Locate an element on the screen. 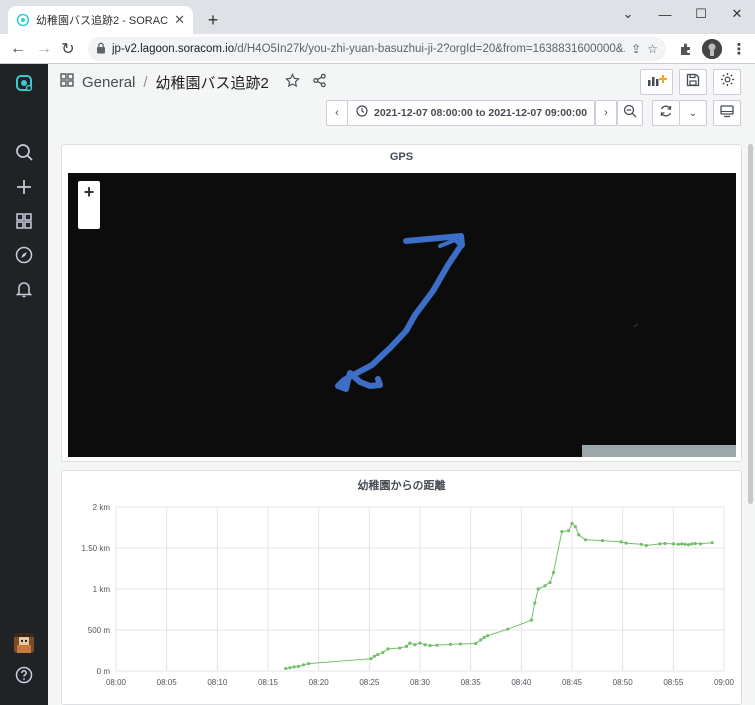 This screenshot has height=705, width=755. chevron-left-icon: ‹ is located at coordinates (337, 113).